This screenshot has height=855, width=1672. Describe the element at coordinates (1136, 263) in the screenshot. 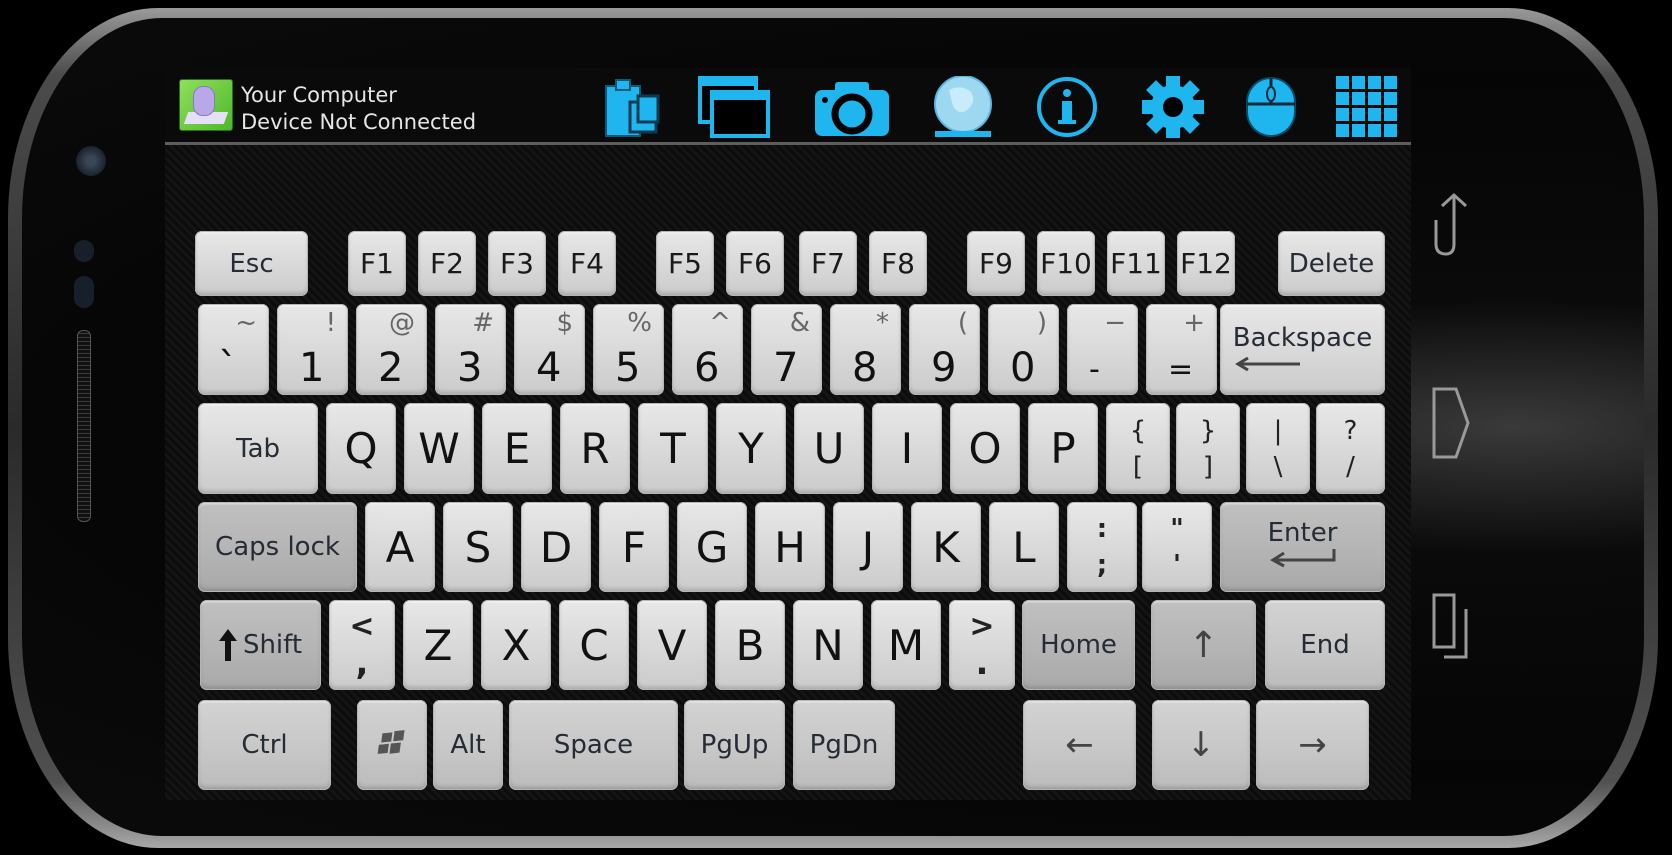

I see `key-f11: F11` at that location.